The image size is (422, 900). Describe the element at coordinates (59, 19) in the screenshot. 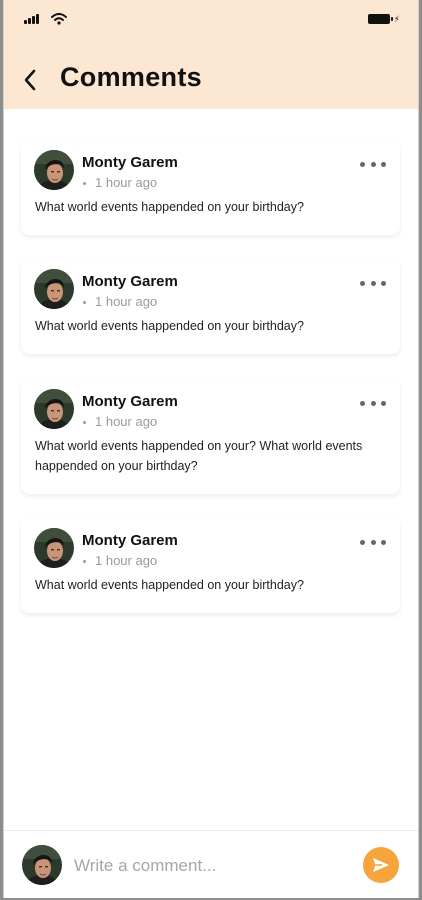

I see `wifi-icon` at that location.